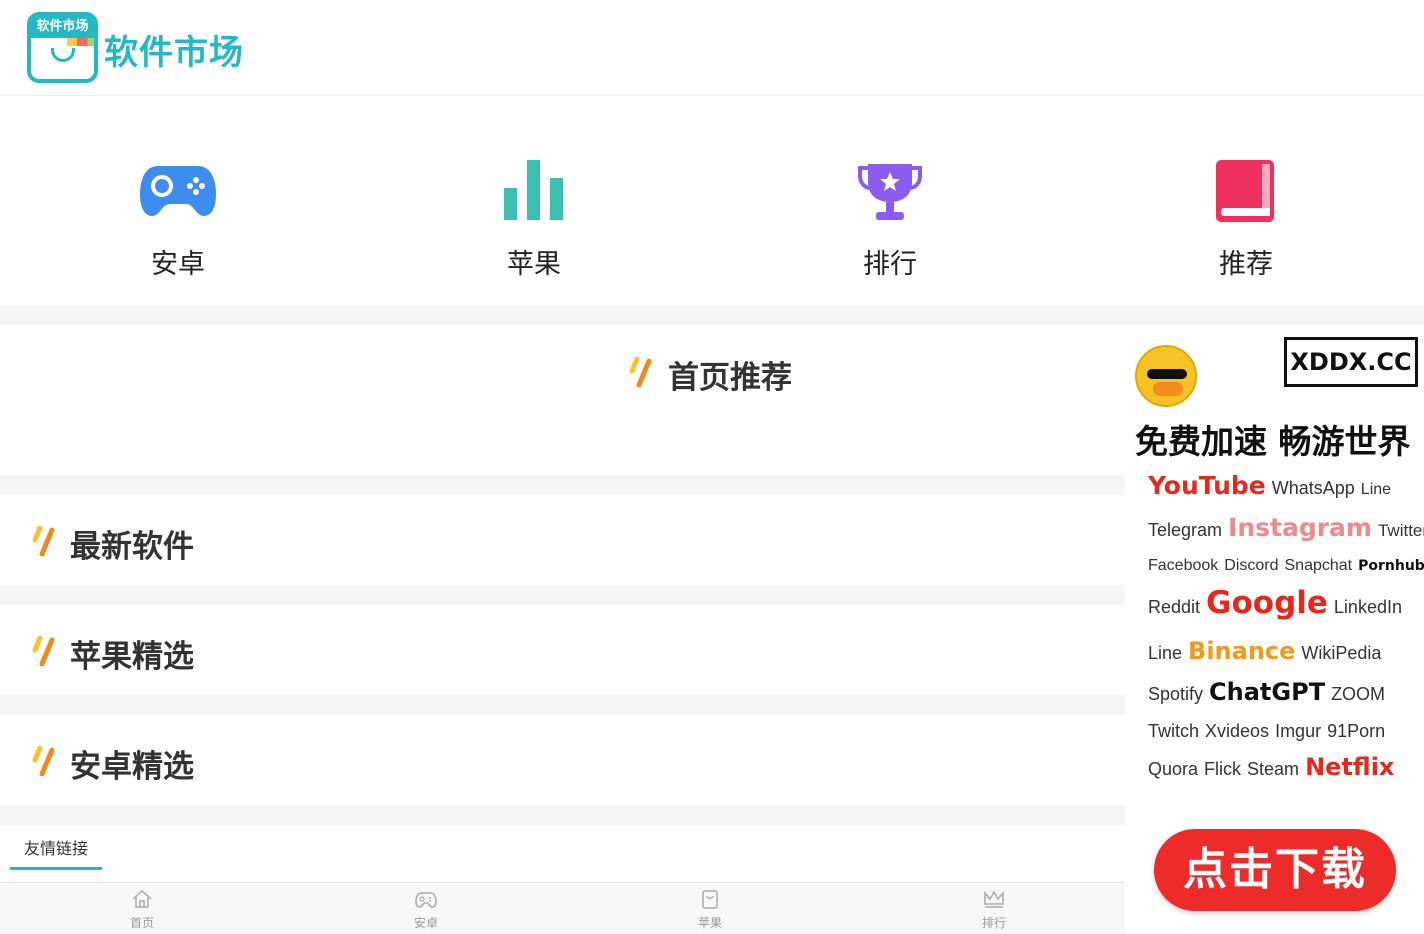 This screenshot has width=1424, height=934. I want to click on tab-friend-links: 友情链接, so click(56, 852).